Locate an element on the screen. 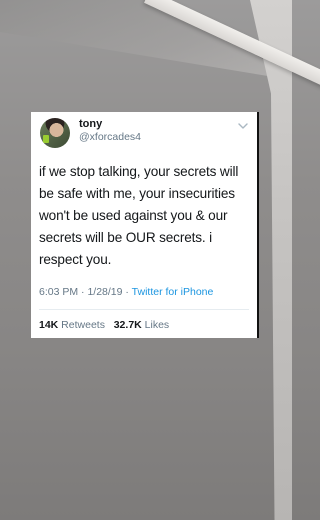  user-handle: @xforcades4 is located at coordinates (110, 137).